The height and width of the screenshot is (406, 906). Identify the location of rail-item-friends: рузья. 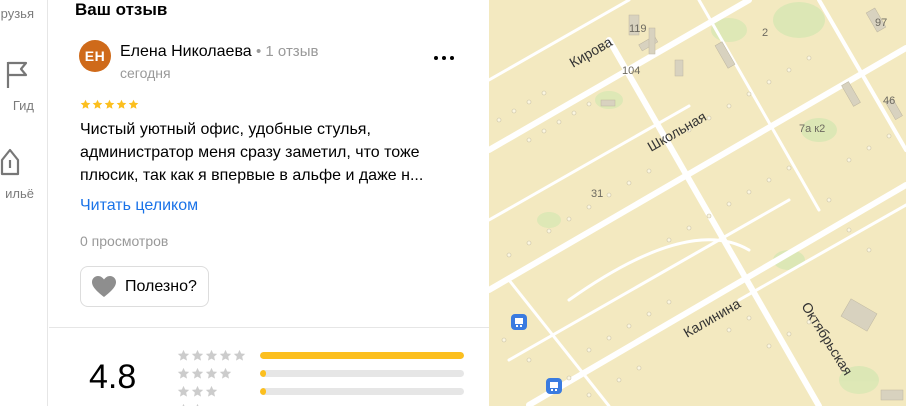
(23, 30).